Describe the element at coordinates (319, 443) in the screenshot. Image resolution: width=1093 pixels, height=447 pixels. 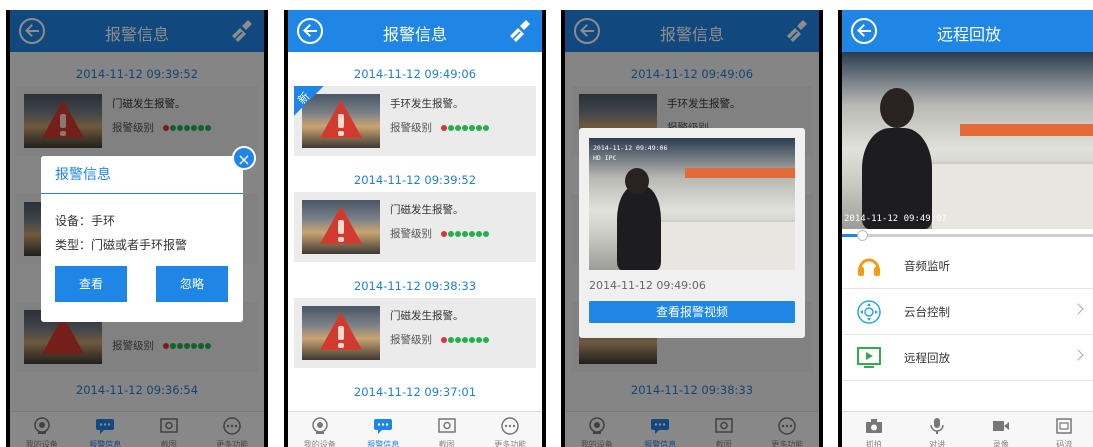
I see `tab-label: 我的设备` at that location.